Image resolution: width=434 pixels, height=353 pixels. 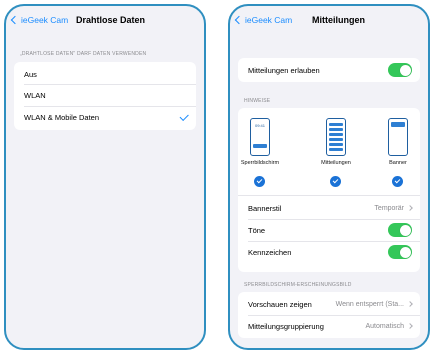 I want to click on grouping-label: Mitteilungsgruppierung, so click(x=286, y=326).